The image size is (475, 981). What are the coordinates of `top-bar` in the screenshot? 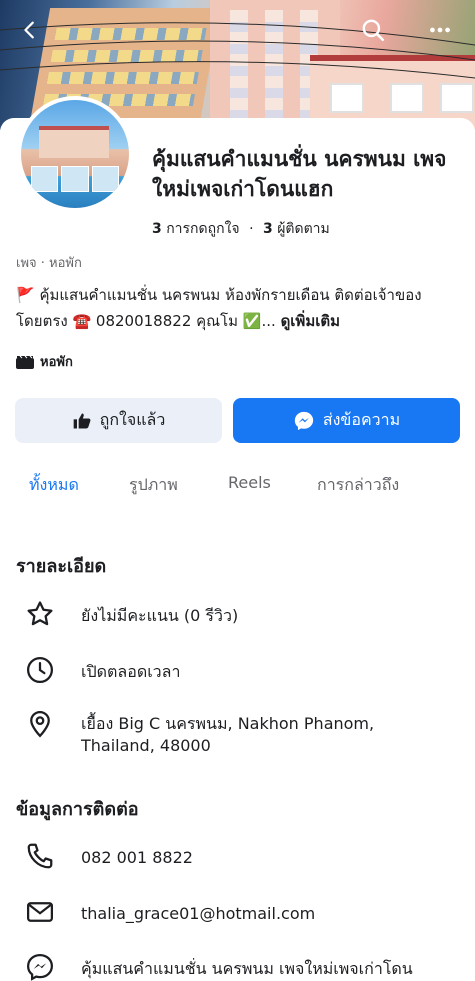 It's located at (237, 30).